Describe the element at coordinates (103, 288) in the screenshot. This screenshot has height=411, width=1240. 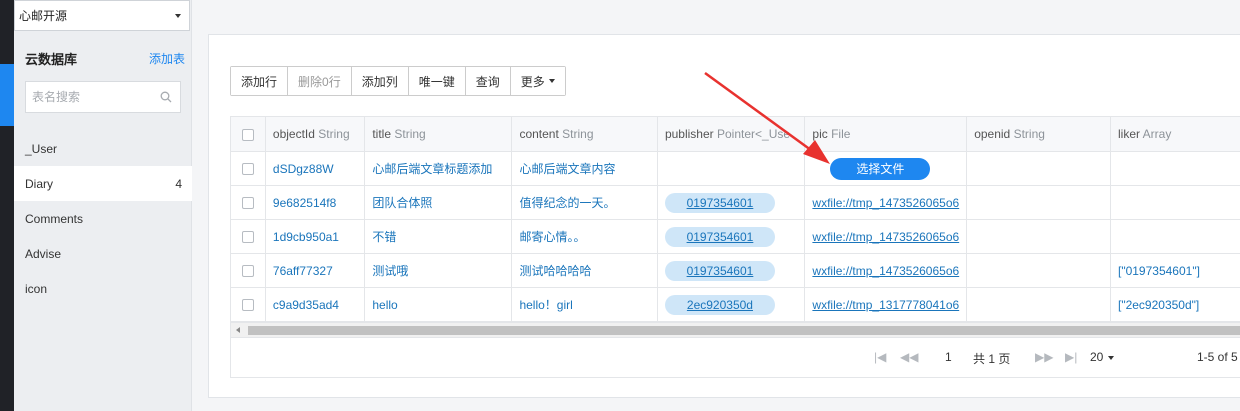
I see `sidebar-item-icon: icon` at that location.